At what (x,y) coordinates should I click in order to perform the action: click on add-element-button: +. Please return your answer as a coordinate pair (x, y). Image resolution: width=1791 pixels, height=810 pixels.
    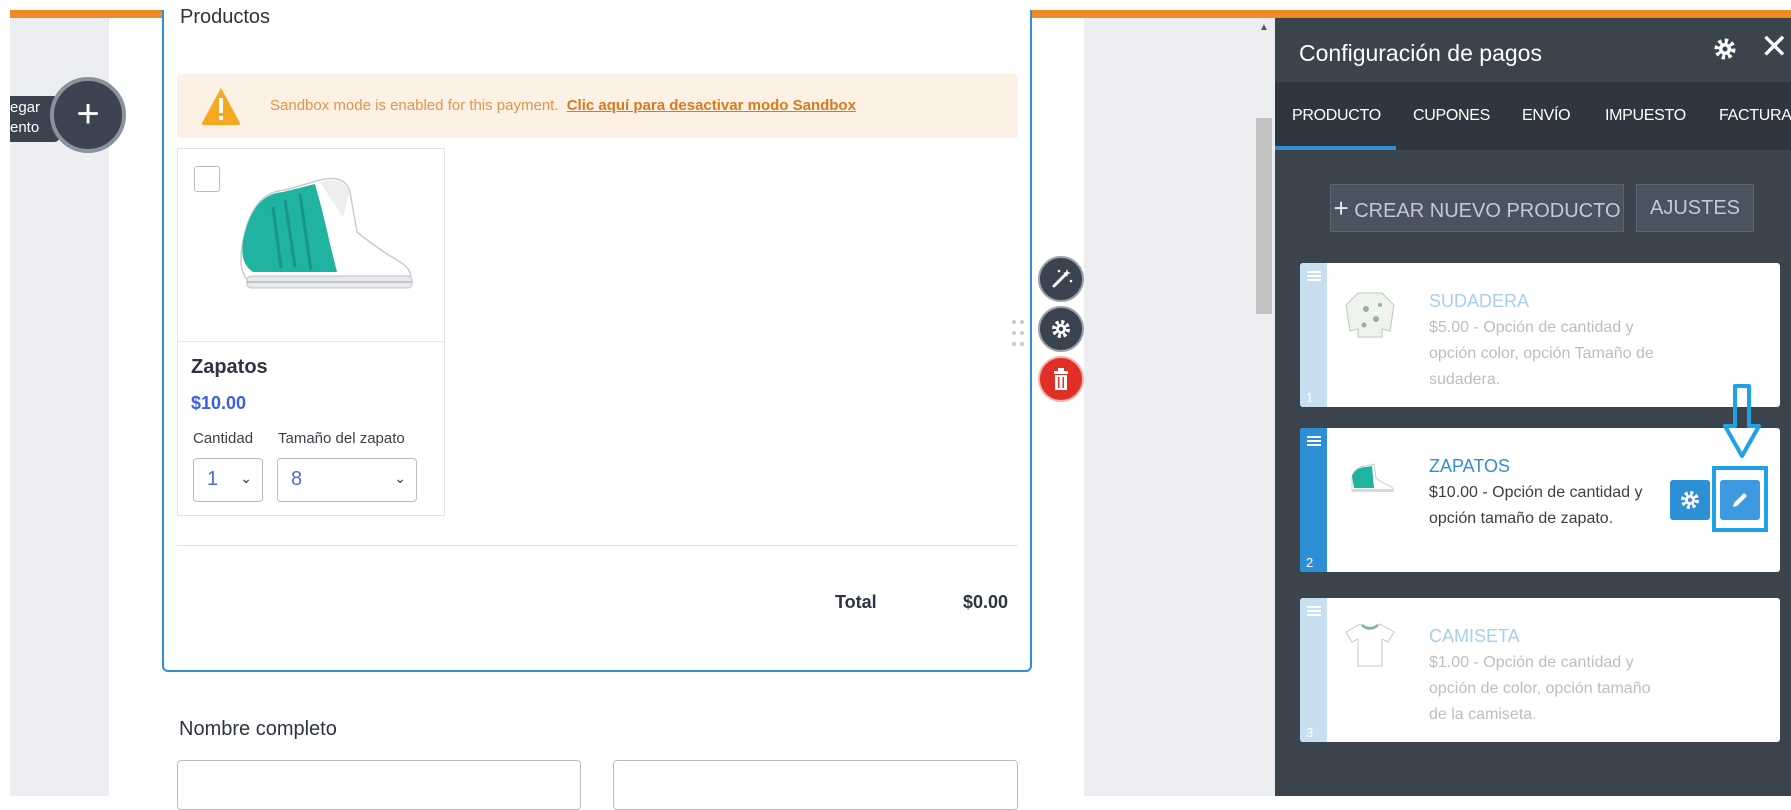
    Looking at the image, I should click on (88, 115).